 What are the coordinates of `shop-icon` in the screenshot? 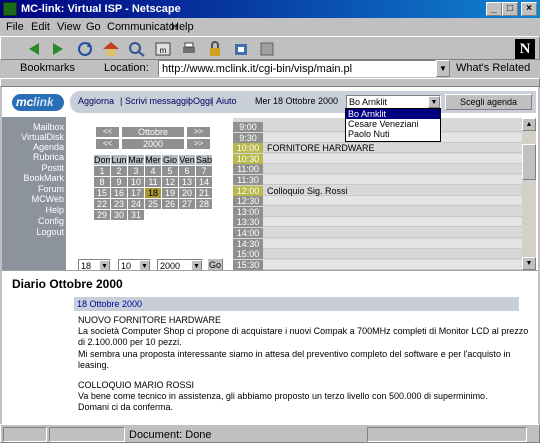 It's located at (241, 49).